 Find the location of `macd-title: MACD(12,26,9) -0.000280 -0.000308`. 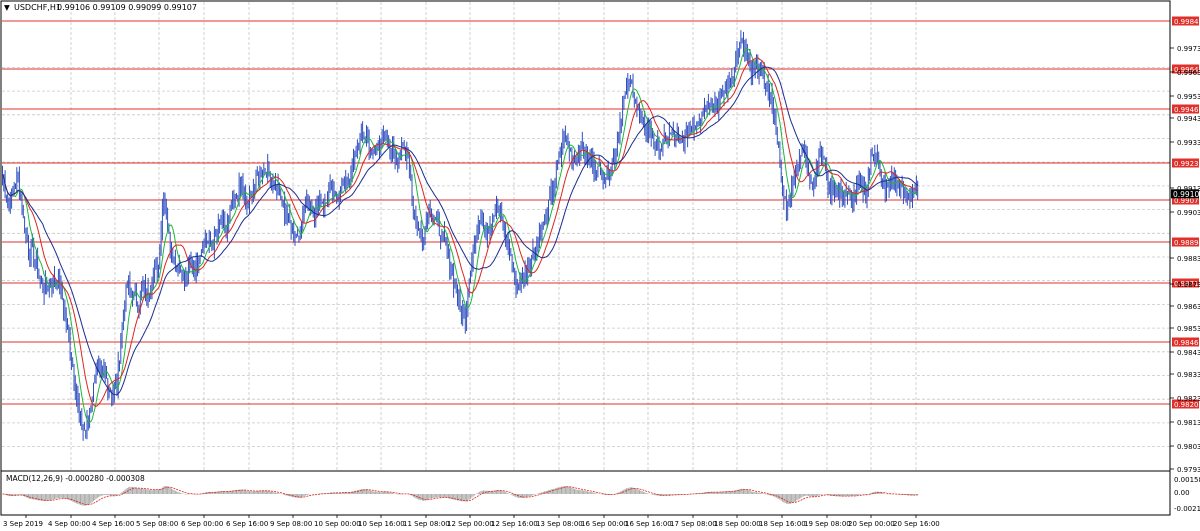

macd-title: MACD(12,26,9) -0.000280 -0.000308 is located at coordinates (75, 478).